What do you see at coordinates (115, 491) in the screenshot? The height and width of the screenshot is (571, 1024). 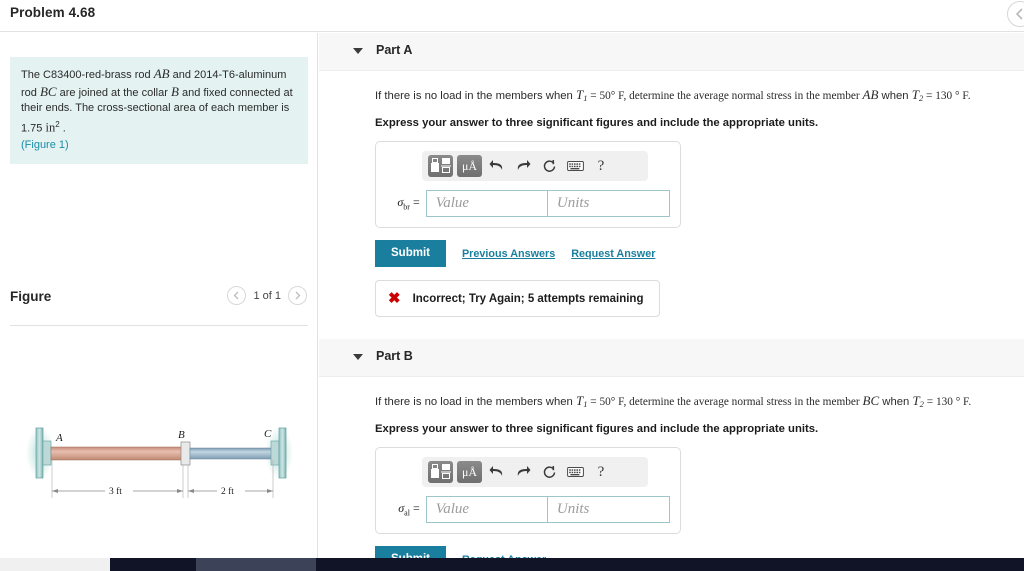 I see `dimension-ab: 3 ft` at bounding box center [115, 491].